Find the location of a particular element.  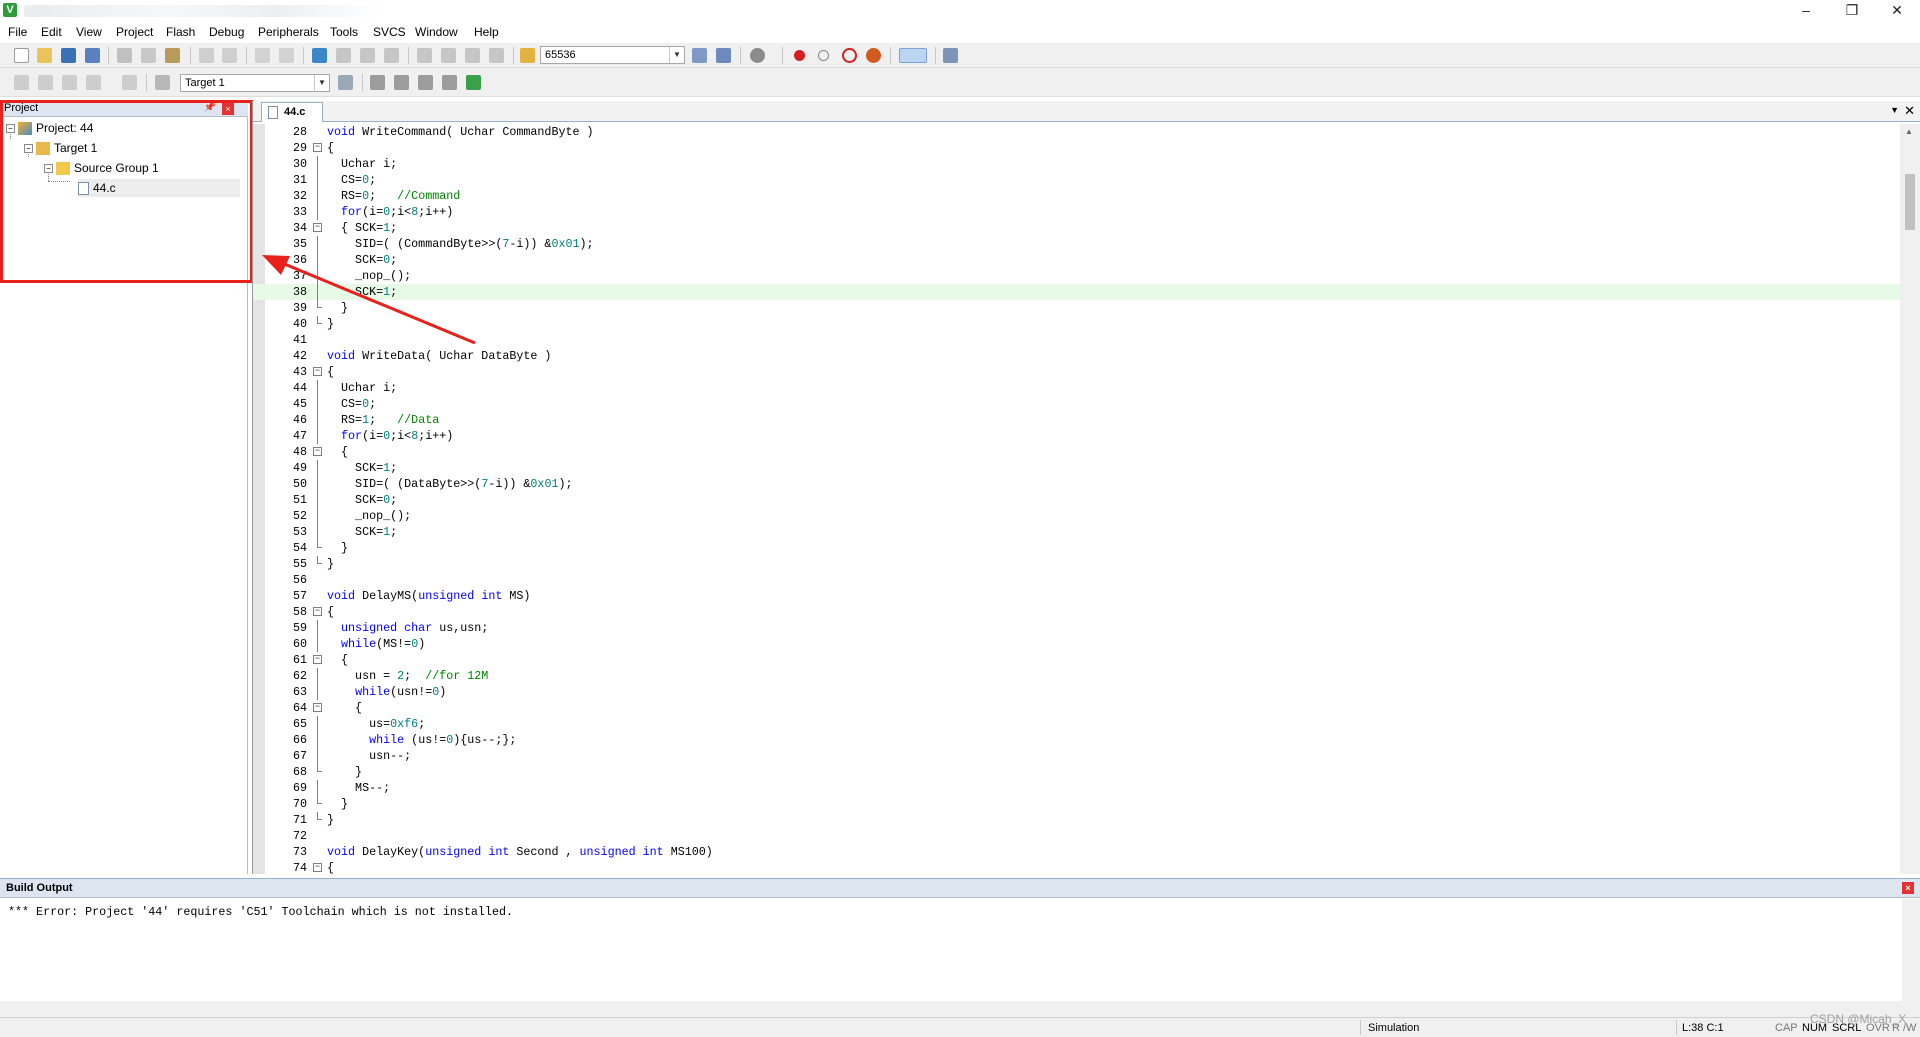

code-line: 74−{ is located at coordinates (1077, 867).